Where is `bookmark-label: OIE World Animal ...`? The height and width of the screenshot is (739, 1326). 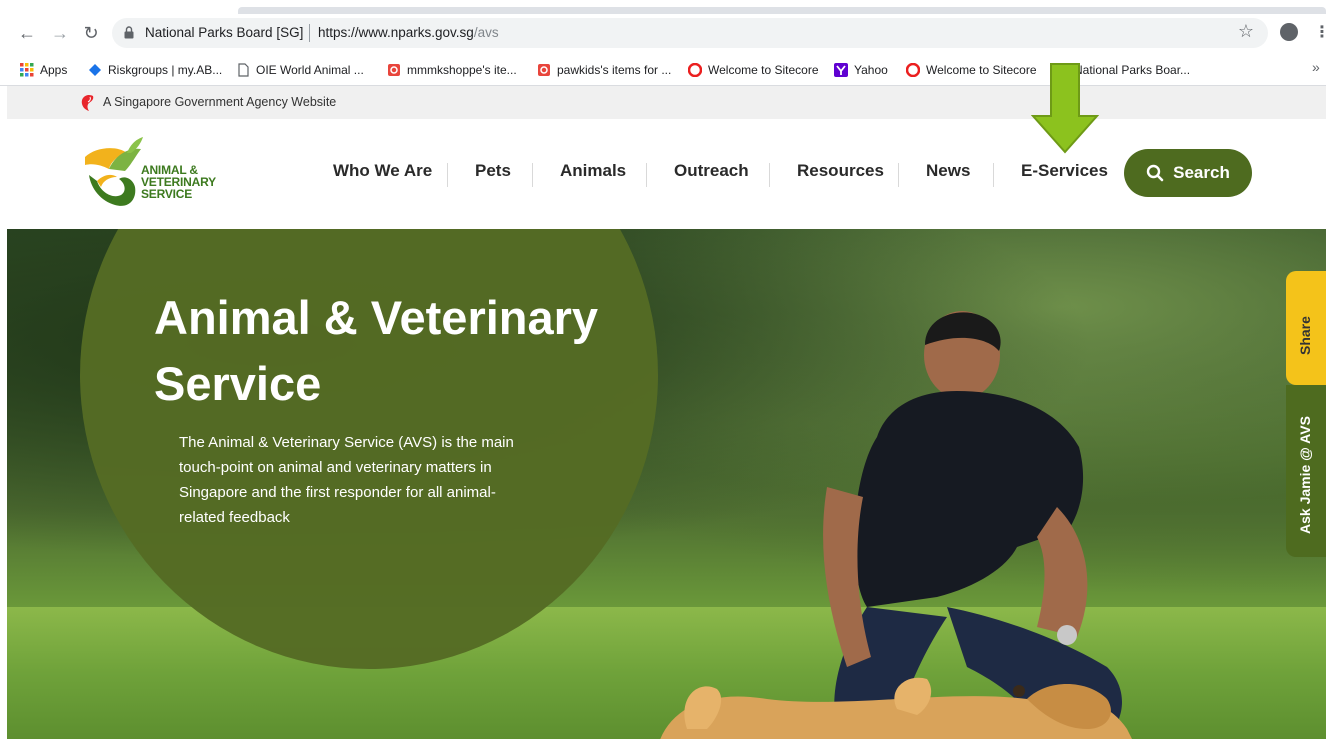
bookmark-label: OIE World Animal ... is located at coordinates (310, 70).